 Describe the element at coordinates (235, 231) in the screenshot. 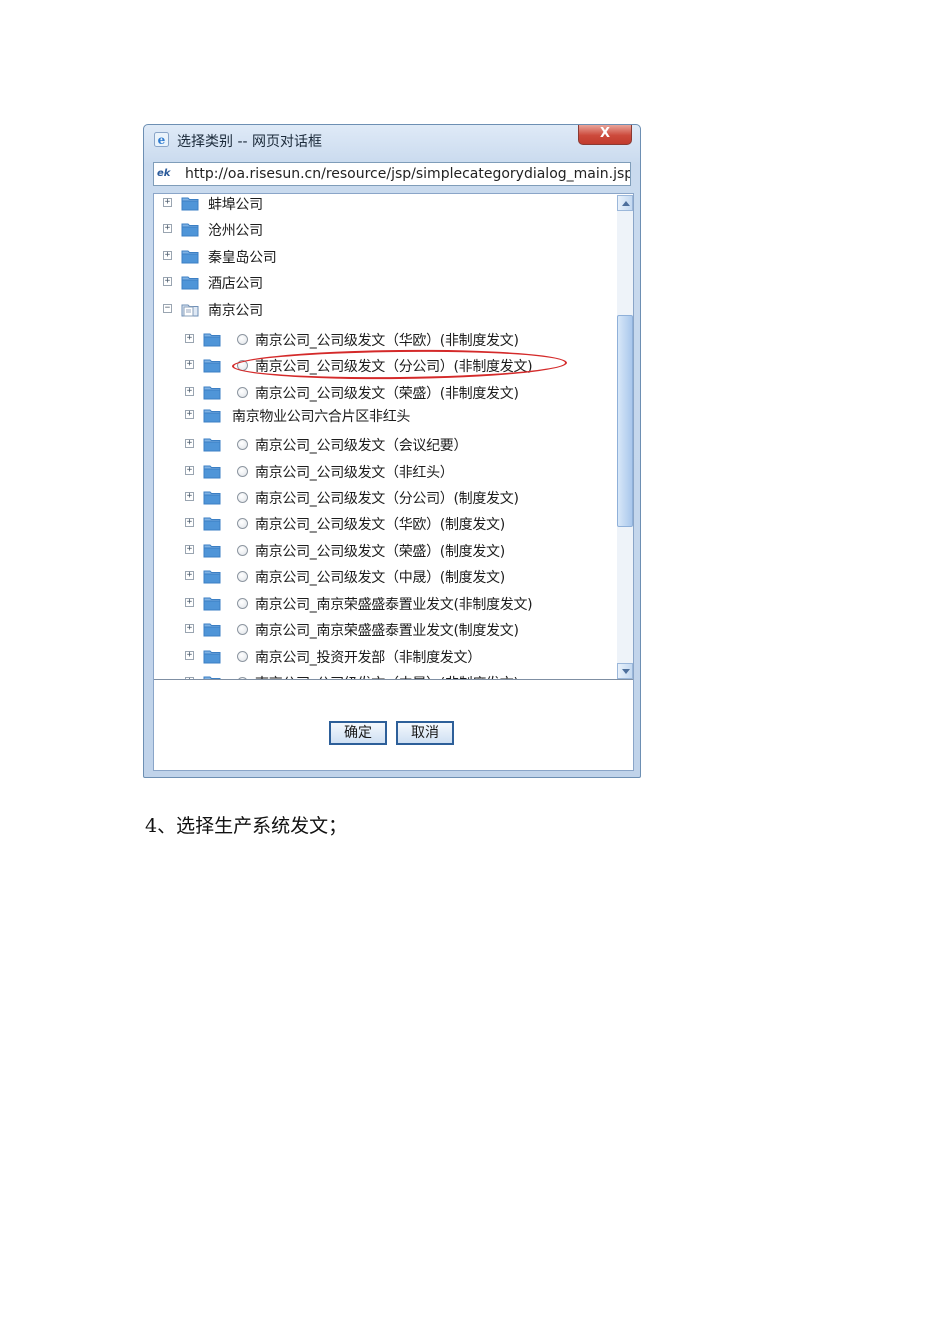

I see `tree-node-label: 沧州公司` at that location.